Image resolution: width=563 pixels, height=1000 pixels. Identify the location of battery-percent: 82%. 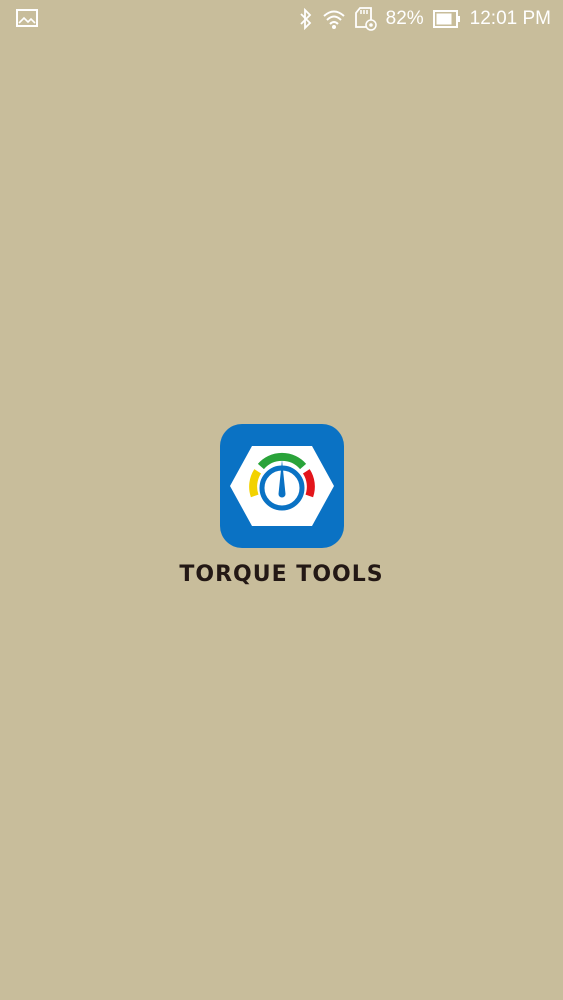
(404, 18).